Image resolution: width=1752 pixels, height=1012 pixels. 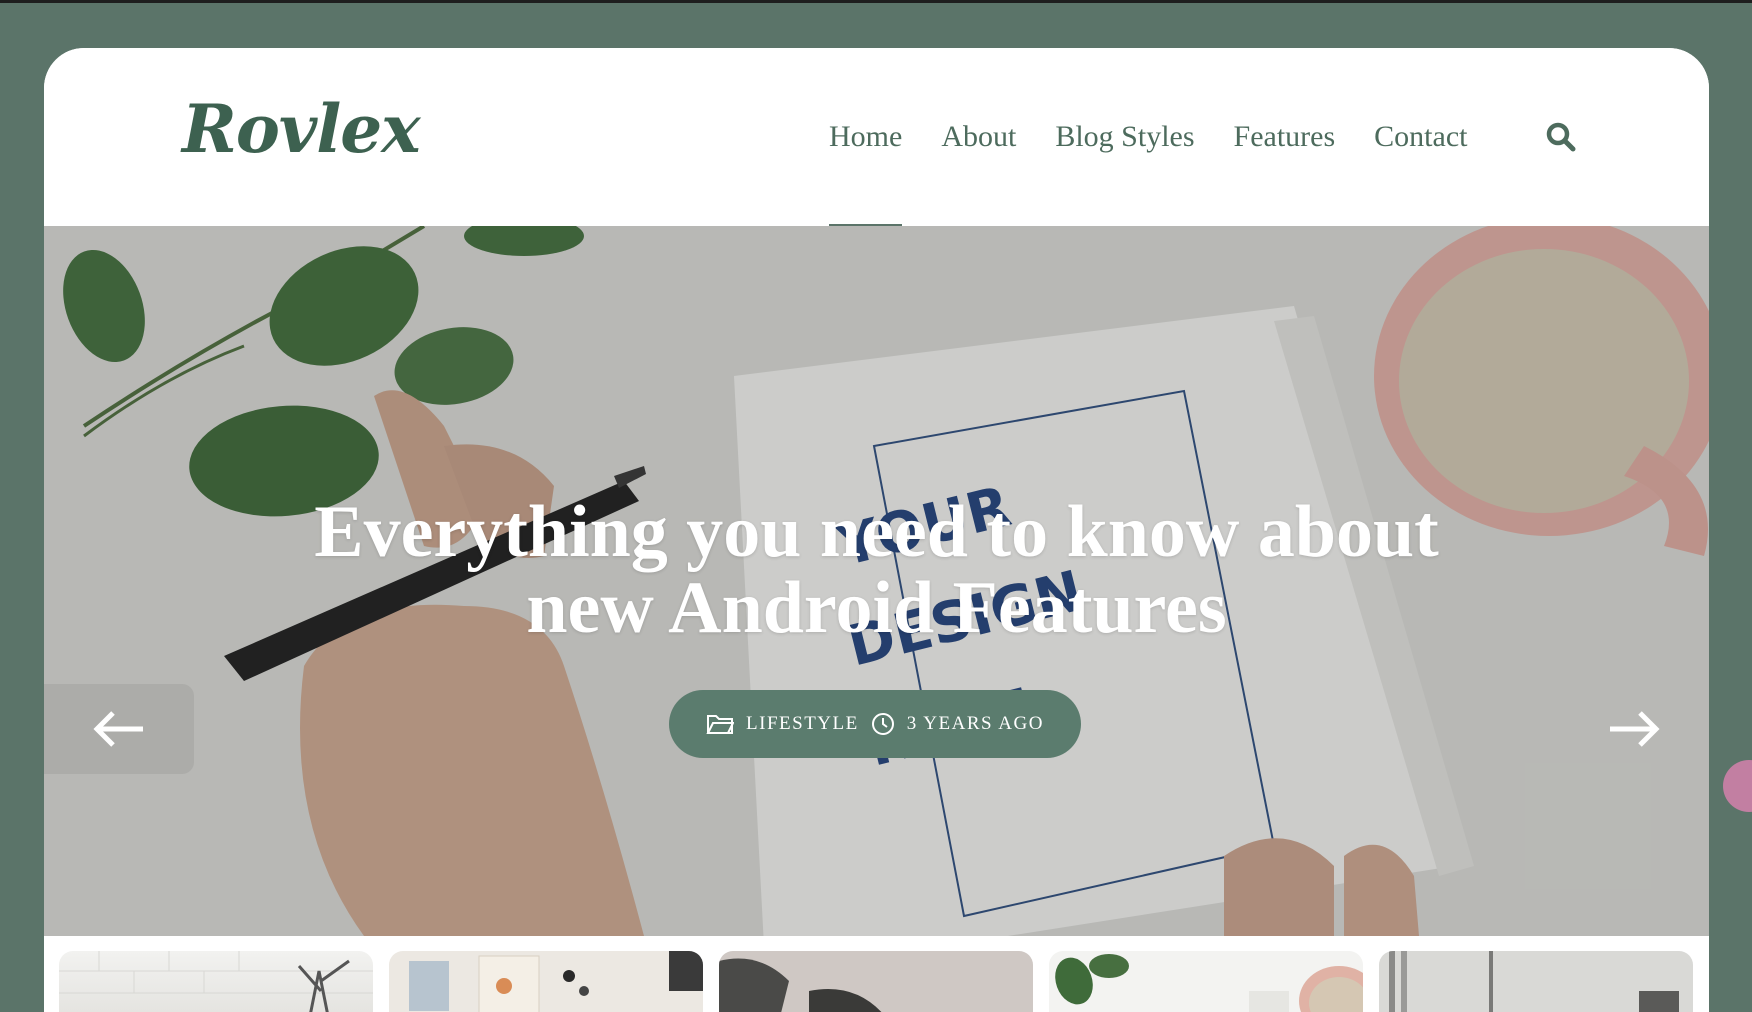 I want to click on search-icon, so click(x=1561, y=137).